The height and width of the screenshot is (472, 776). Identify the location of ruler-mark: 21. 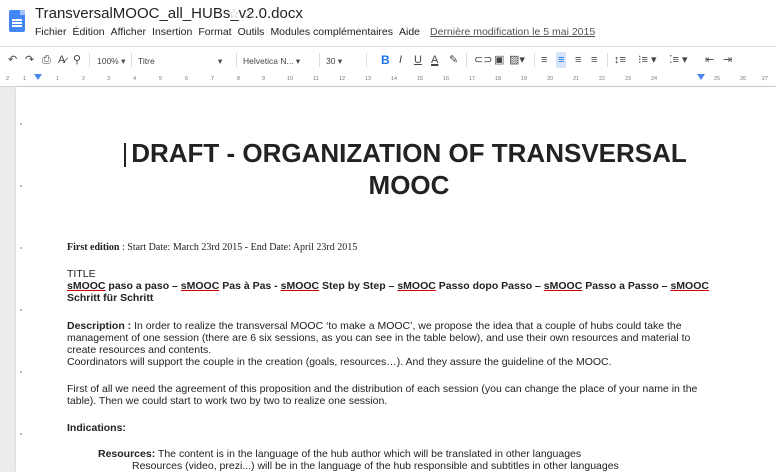
(576, 79).